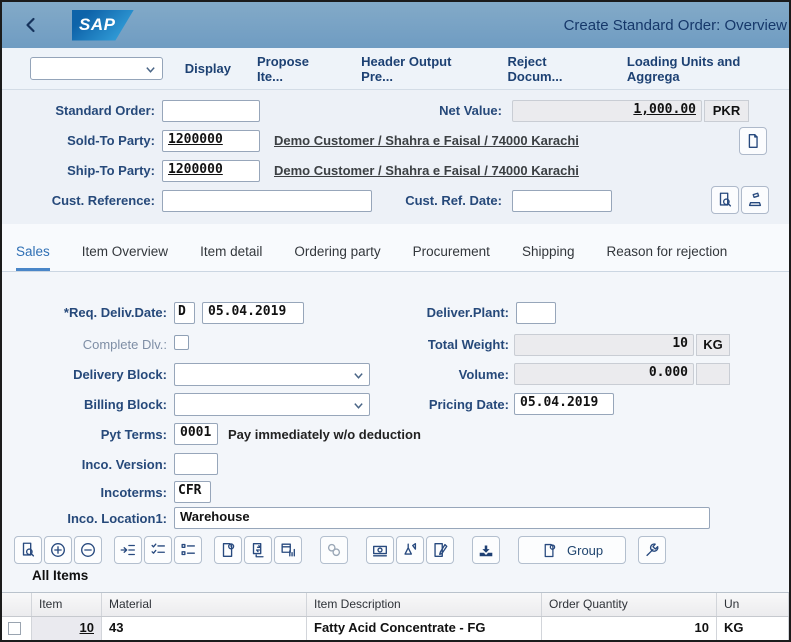 The image size is (791, 642). What do you see at coordinates (629, 628) in the screenshot?
I see `order-quantity-cell: 10` at bounding box center [629, 628].